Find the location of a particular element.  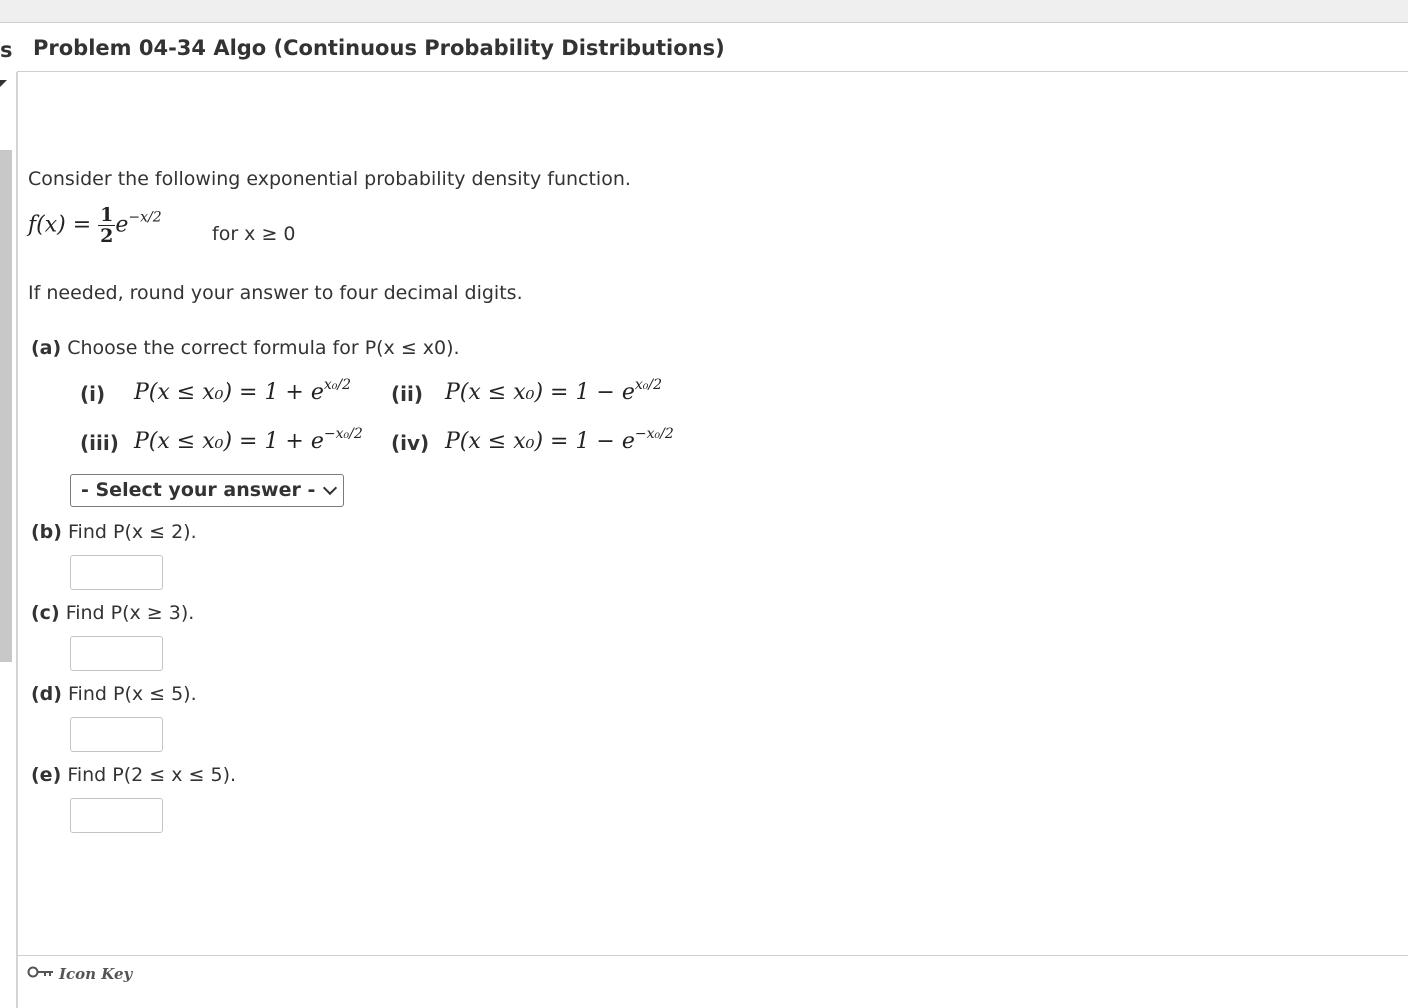

answer-select-value: - Select your answer - is located at coordinates (198, 490).